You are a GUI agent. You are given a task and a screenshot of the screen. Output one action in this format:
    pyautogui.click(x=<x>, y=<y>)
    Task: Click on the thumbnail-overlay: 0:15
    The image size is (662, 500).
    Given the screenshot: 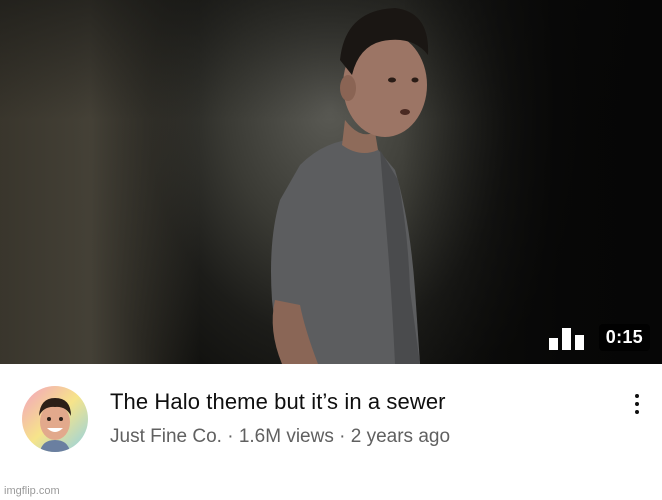 What is the action you would take?
    pyautogui.click(x=599, y=337)
    